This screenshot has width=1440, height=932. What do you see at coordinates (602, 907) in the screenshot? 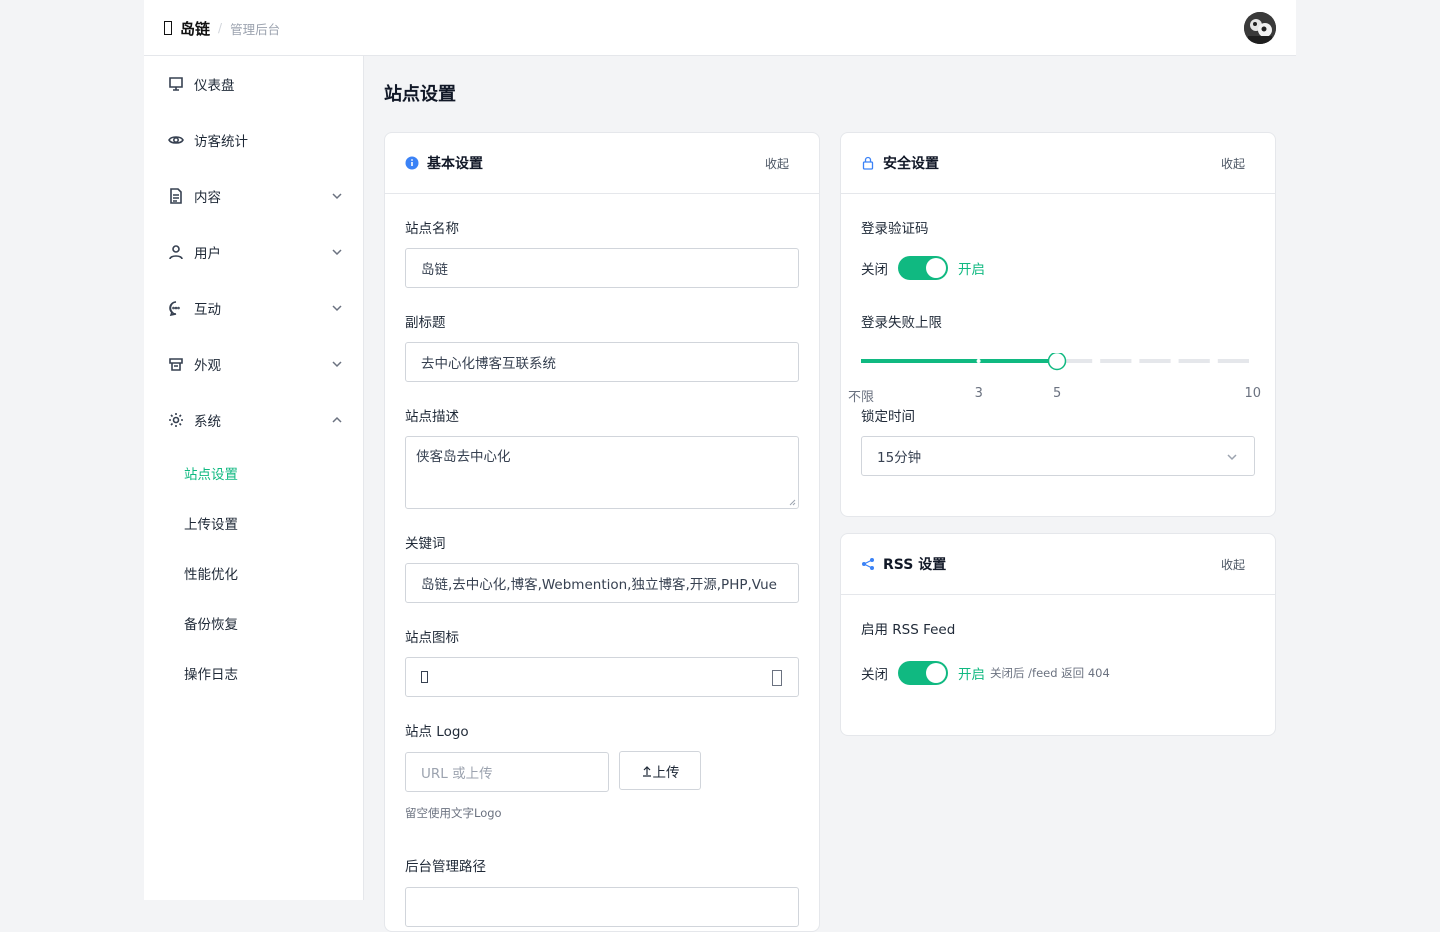
I see `admin-path-input` at bounding box center [602, 907].